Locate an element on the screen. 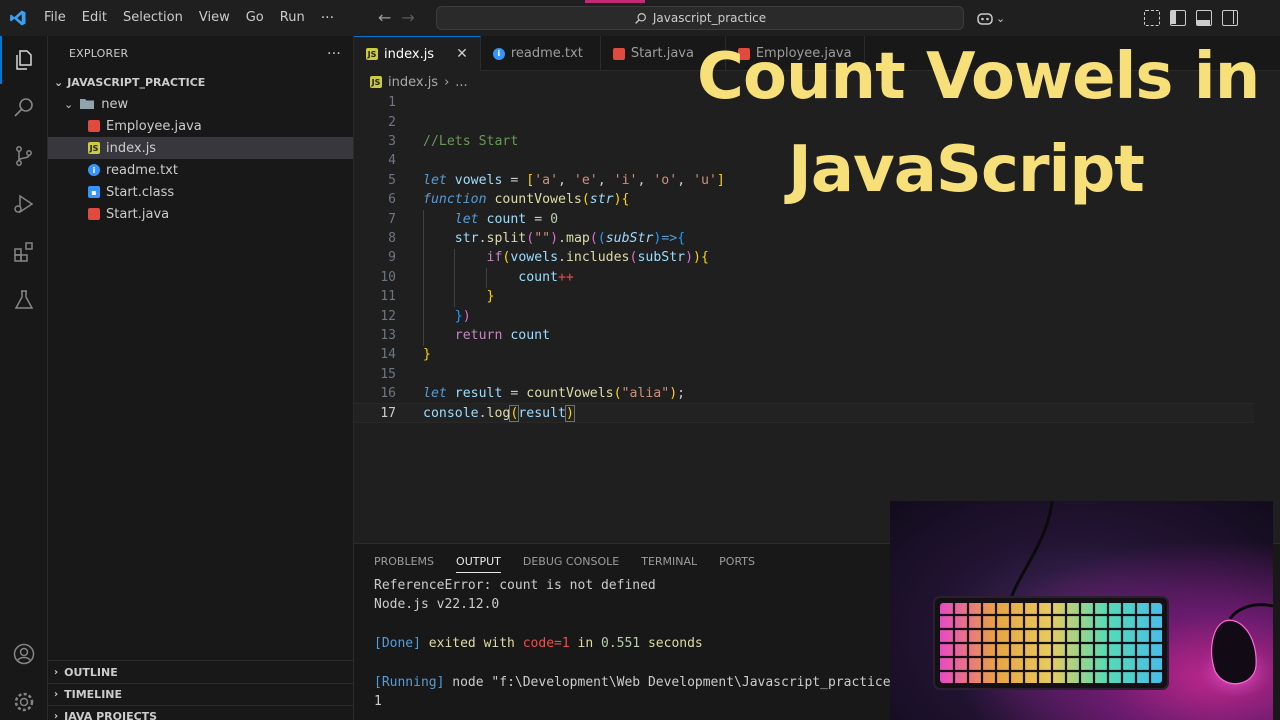  toggle-sidebar-icon is located at coordinates (1178, 18).